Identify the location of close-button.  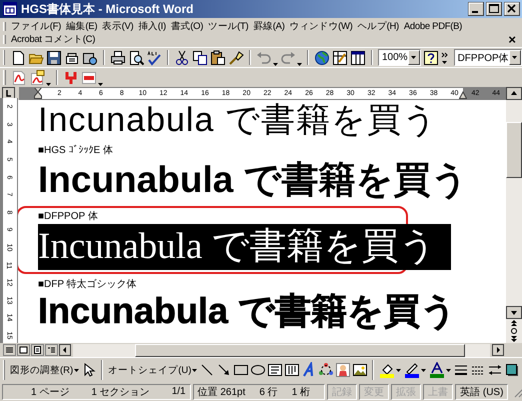
(512, 9).